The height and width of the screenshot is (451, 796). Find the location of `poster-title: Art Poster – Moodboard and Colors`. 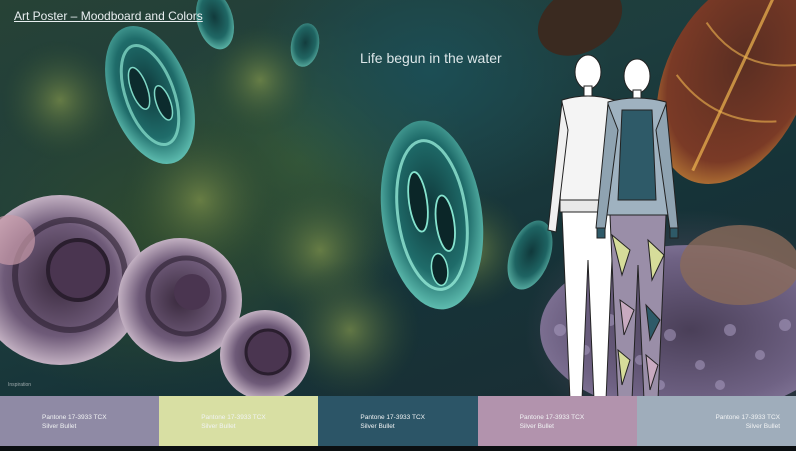

poster-title: Art Poster – Moodboard and Colors is located at coordinates (108, 16).